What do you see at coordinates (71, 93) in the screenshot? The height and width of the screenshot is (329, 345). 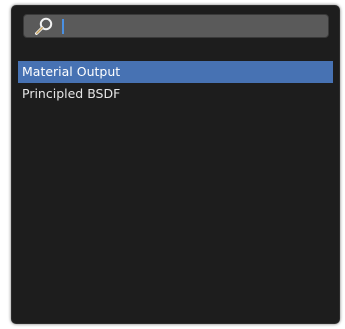 I see `result-item-label: Principled BSDF` at bounding box center [71, 93].